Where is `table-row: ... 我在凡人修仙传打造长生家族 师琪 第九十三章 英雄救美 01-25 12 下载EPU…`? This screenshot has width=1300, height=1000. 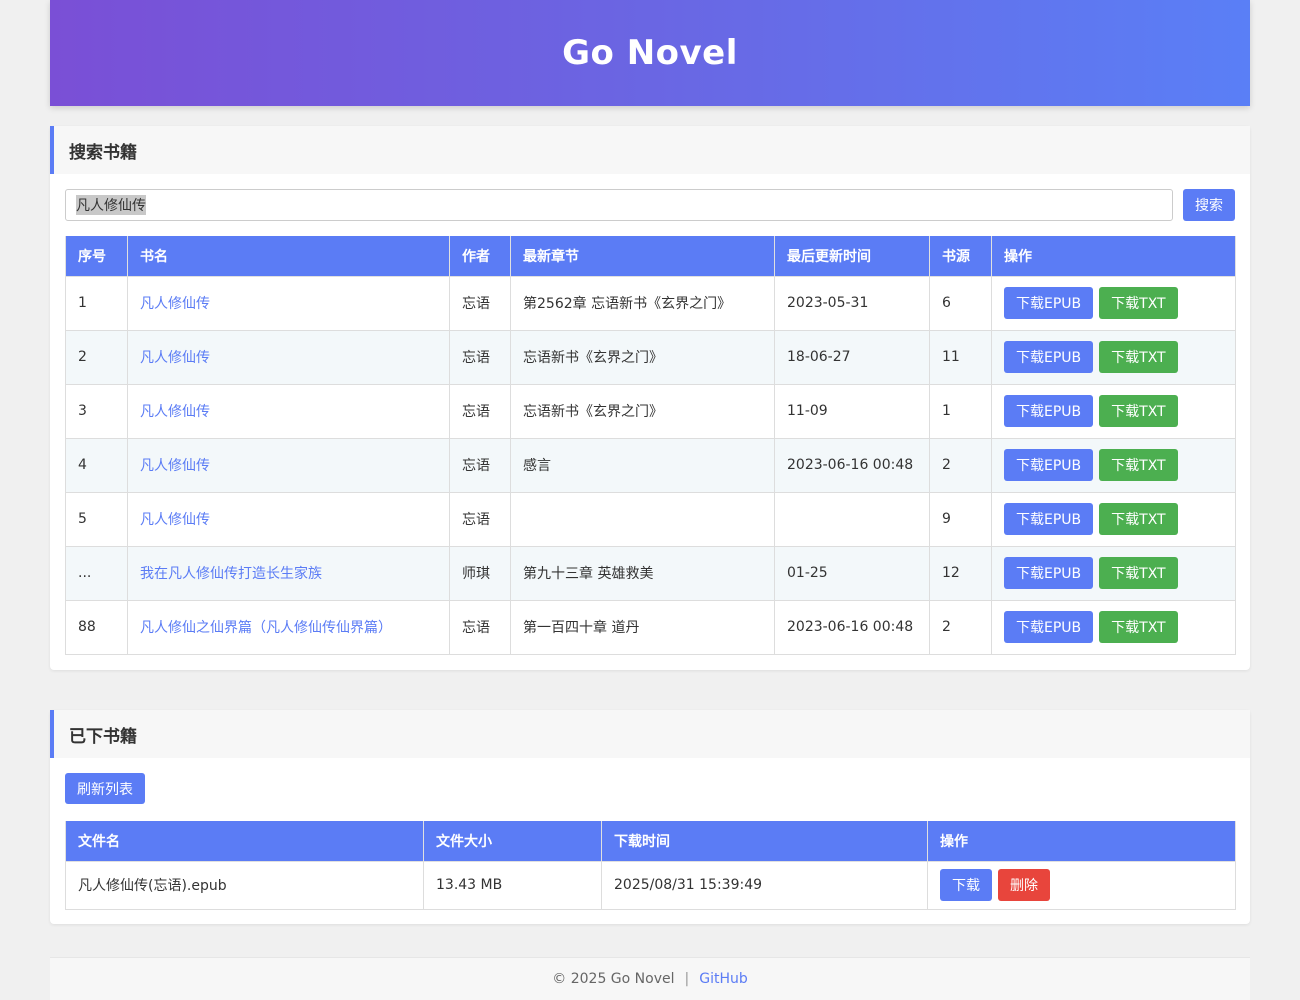
table-row: ... 我在凡人修仙传打造长生家族 师琪 第九十三章 英雄救美 01-25 12 下载EPU… is located at coordinates (650, 573).